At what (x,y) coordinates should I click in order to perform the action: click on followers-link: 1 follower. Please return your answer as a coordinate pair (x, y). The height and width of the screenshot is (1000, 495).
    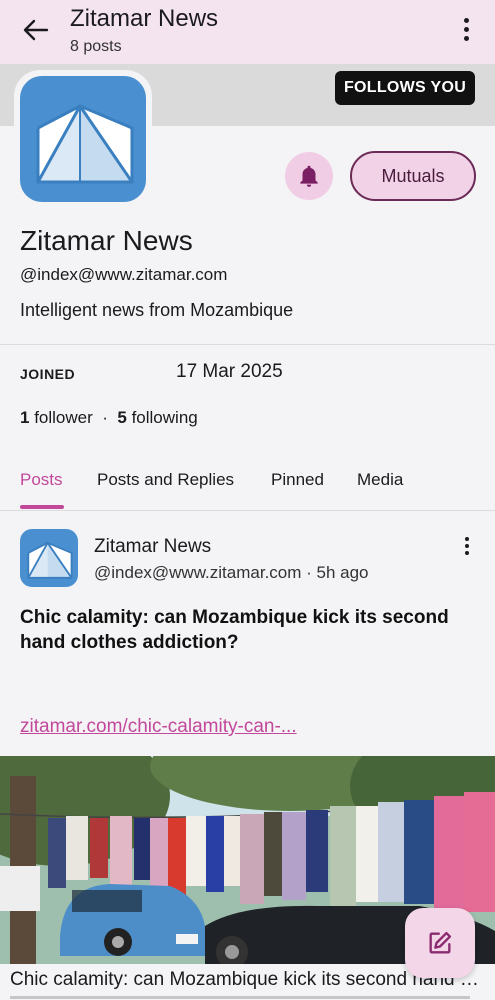
    Looking at the image, I should click on (56, 417).